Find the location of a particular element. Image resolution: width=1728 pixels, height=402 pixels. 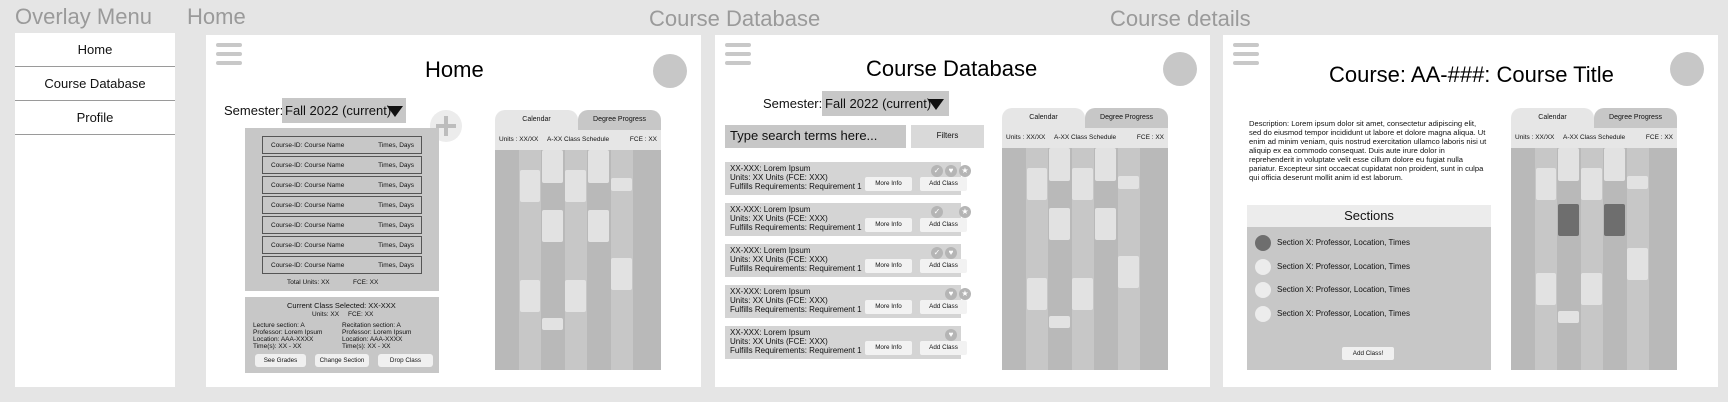

radio-selected is located at coordinates (1263, 243).